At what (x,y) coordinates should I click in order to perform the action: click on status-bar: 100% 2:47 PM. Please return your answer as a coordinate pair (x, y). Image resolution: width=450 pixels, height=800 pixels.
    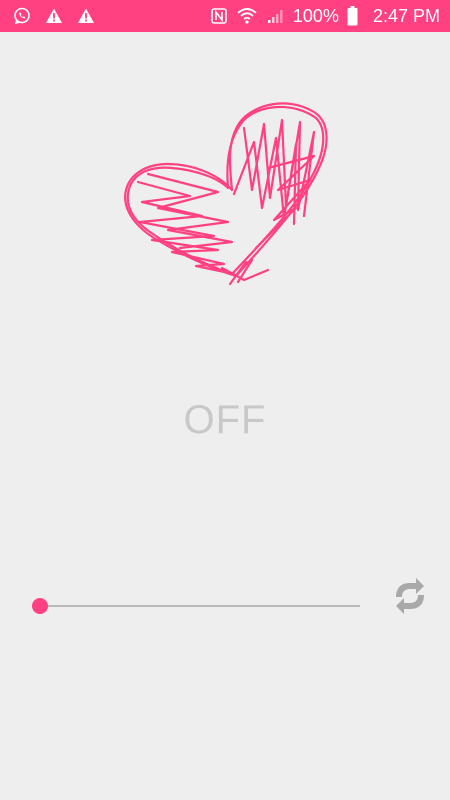
    Looking at the image, I should click on (225, 16).